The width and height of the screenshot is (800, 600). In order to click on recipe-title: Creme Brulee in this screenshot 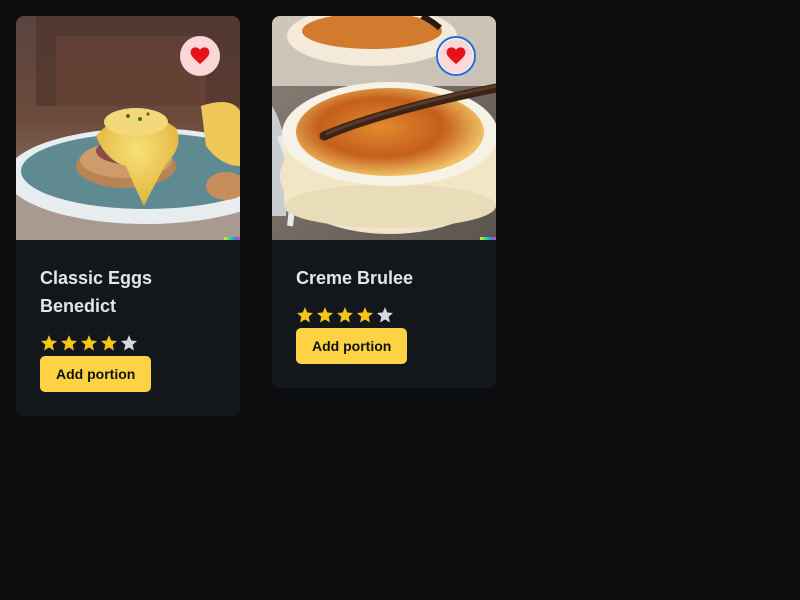, I will do `click(355, 278)`.